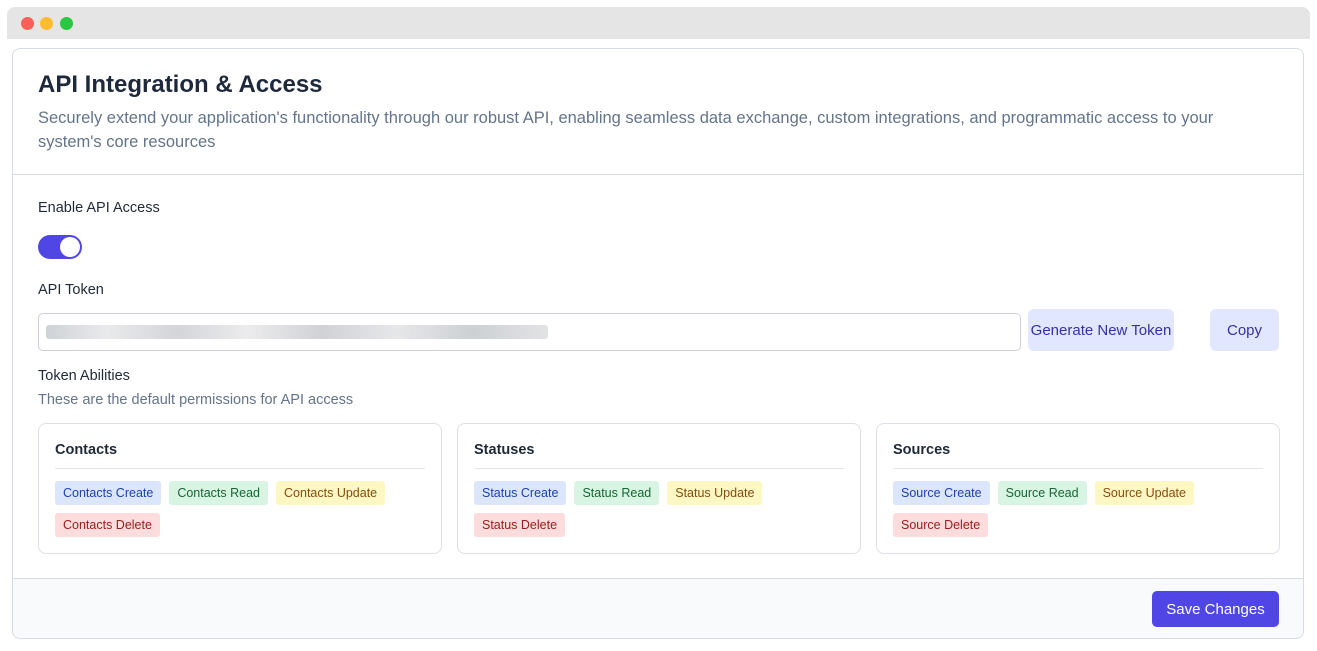 The height and width of the screenshot is (651, 1317). What do you see at coordinates (520, 525) in the screenshot?
I see `permission-badge-delete: Status Delete` at bounding box center [520, 525].